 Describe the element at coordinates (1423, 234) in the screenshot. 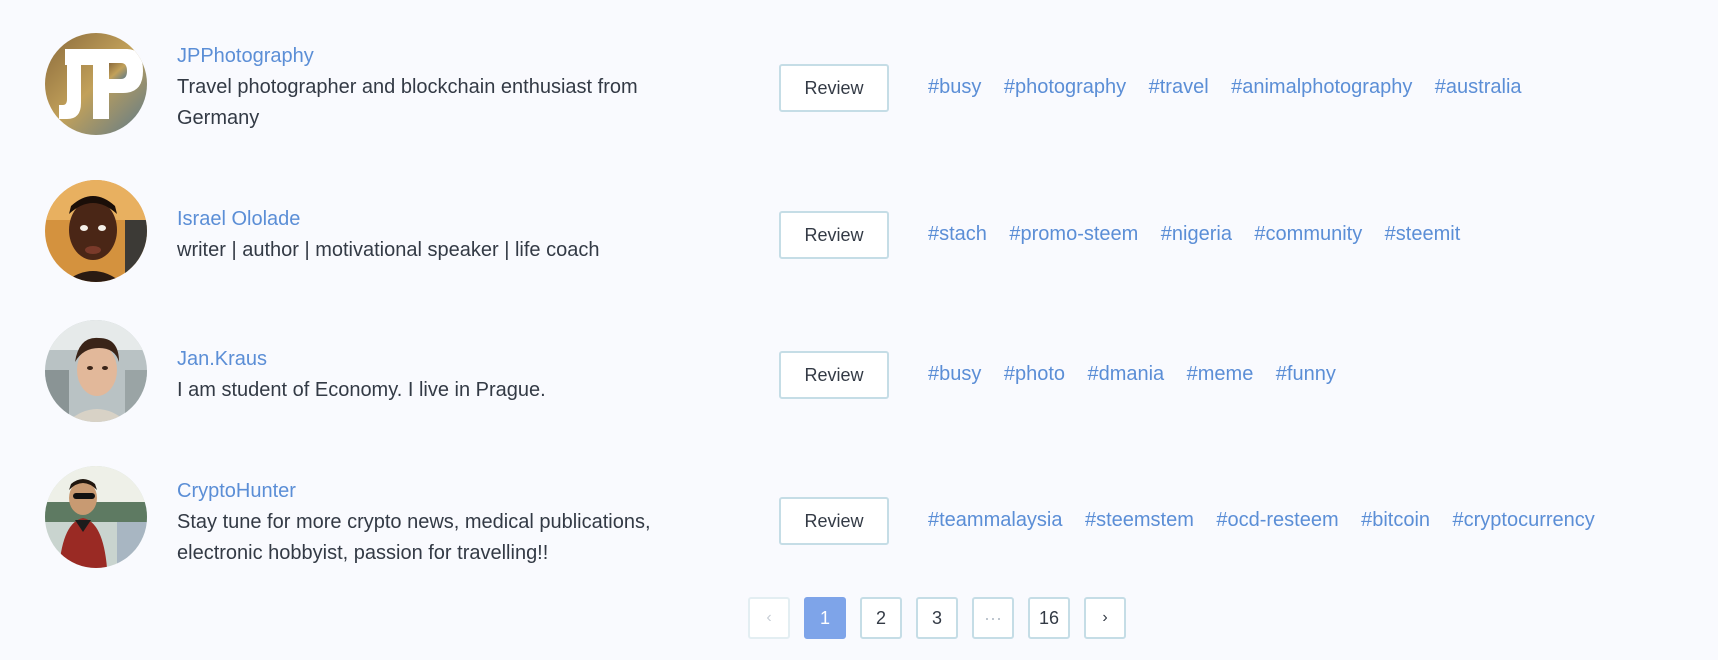

I see `tag-link: #steemit` at that location.